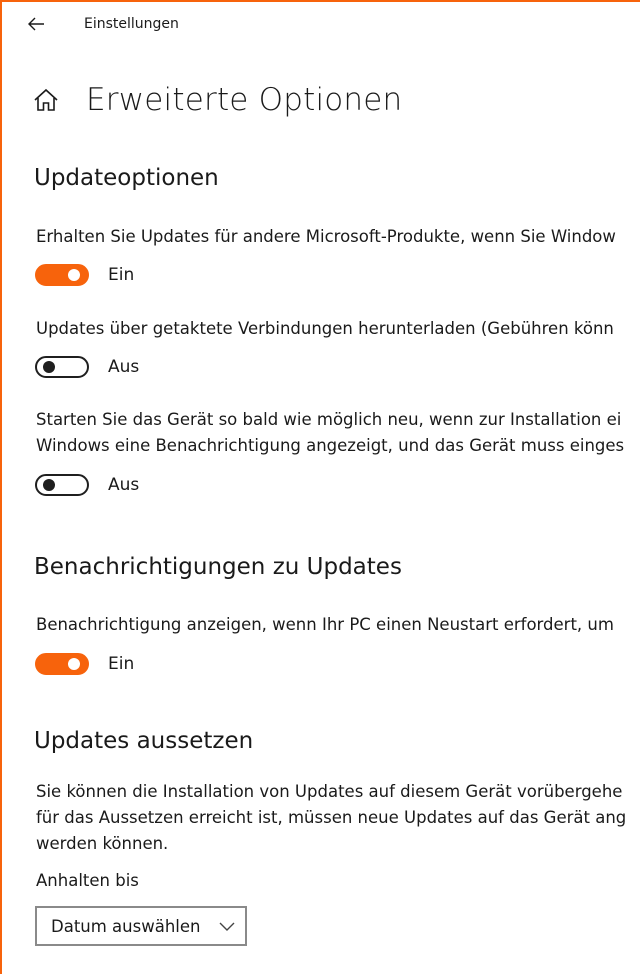  I want to click on toggle-other-products, so click(62, 275).